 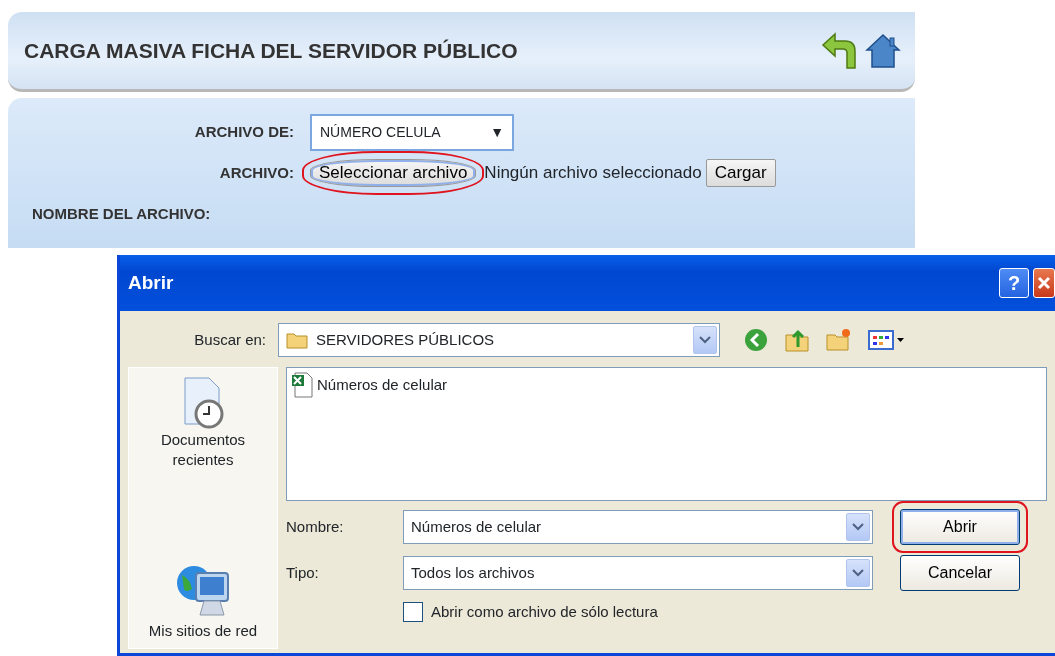 I want to click on field-label: ARCHIVO DE:, so click(x=243, y=132).